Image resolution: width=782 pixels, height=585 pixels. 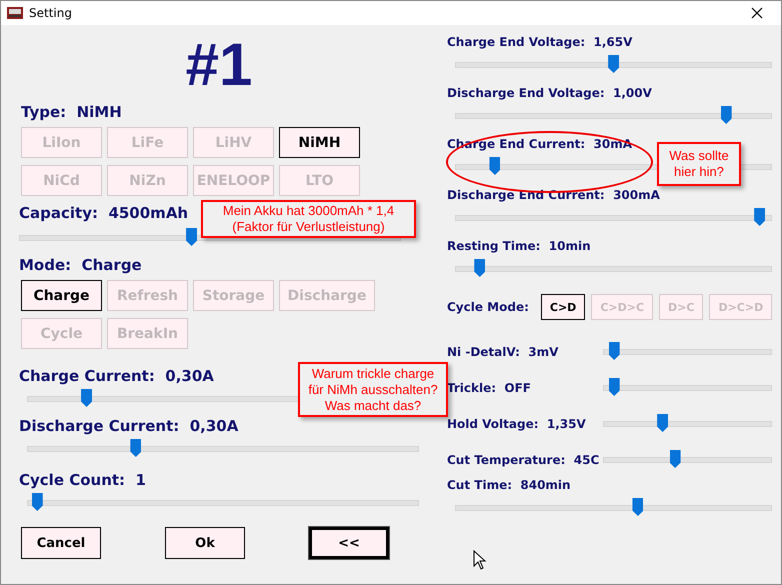 I want to click on dialog-button: Ok, so click(x=205, y=543).